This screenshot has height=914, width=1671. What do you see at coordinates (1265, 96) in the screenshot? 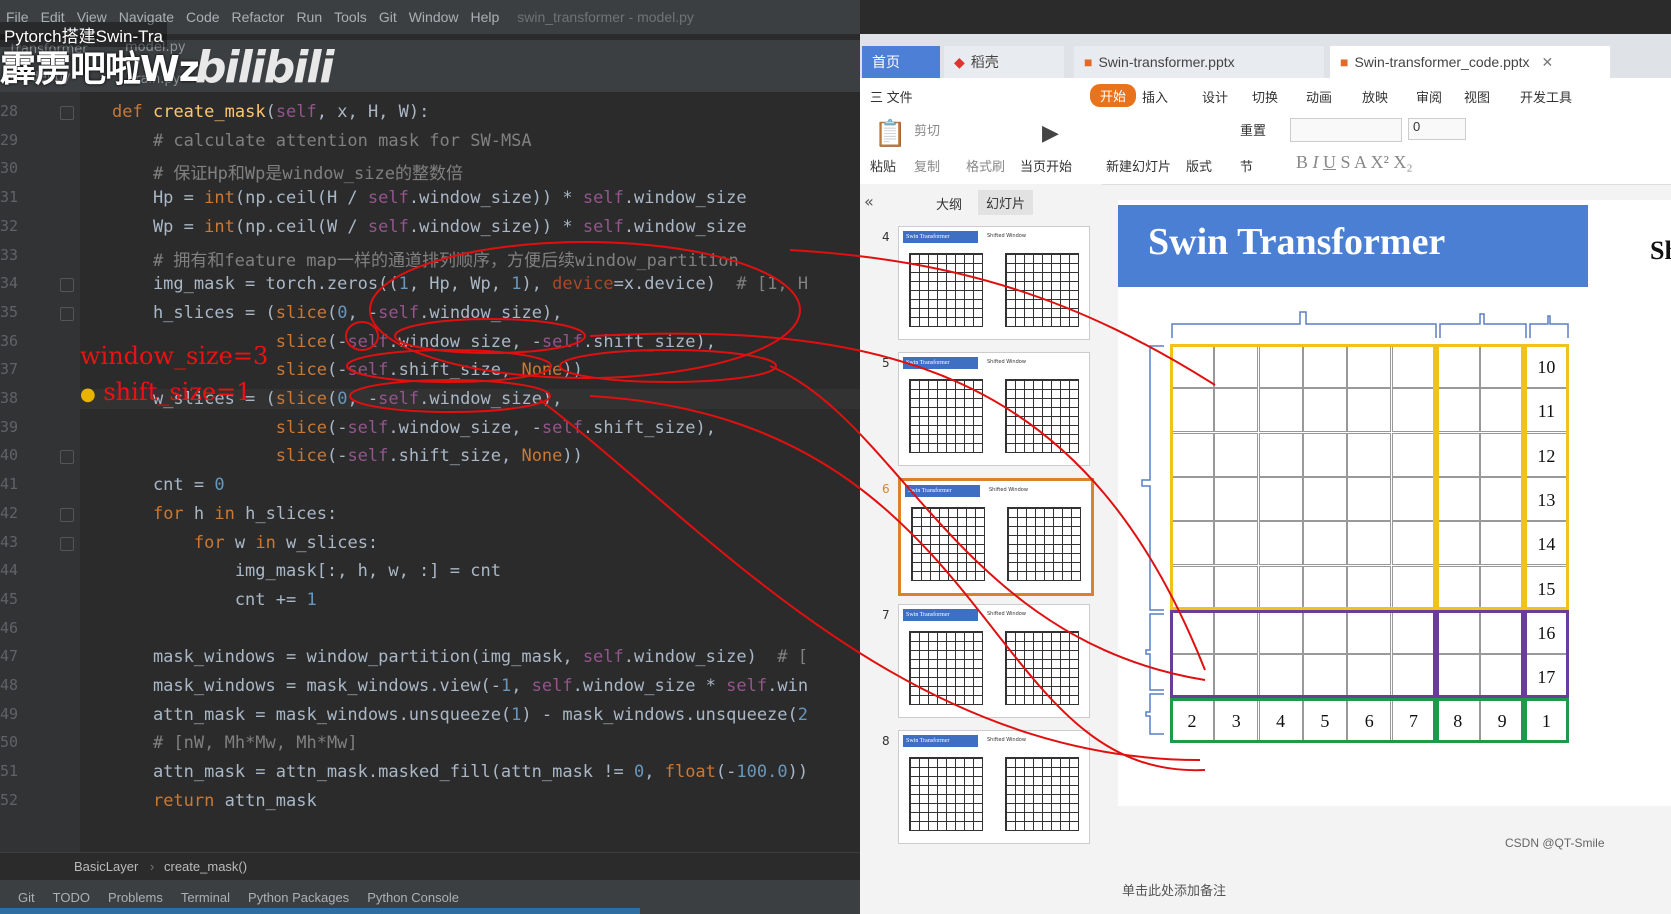
I see `wps-menu-4: 切换` at bounding box center [1265, 96].